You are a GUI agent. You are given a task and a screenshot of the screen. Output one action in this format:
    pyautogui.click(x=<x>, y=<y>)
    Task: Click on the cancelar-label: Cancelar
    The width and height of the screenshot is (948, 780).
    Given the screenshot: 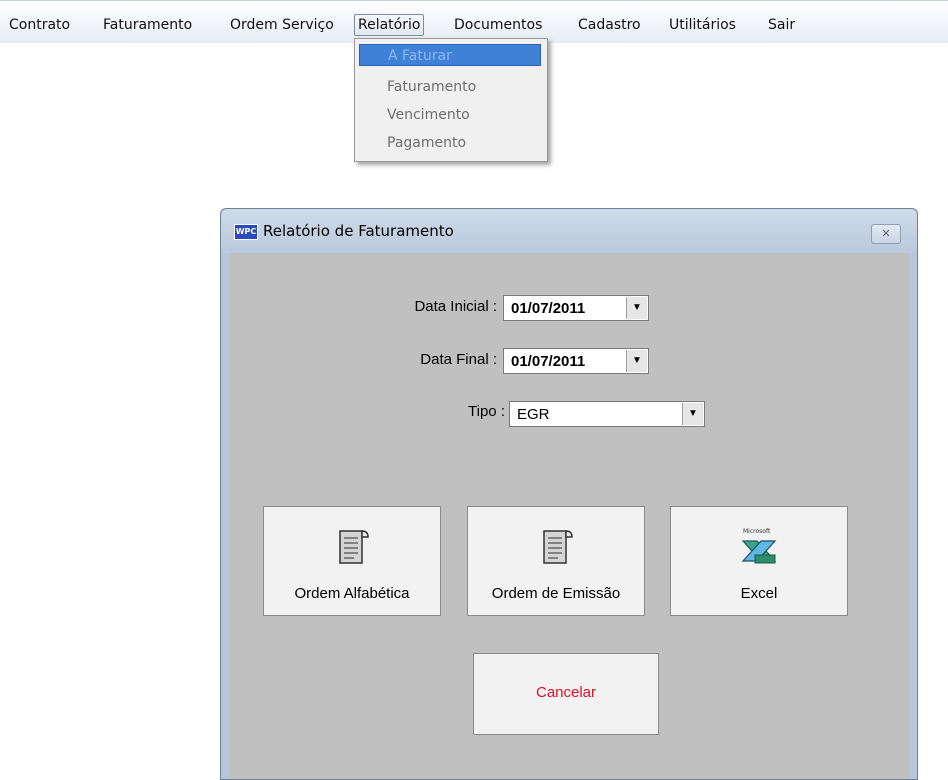 What is the action you would take?
    pyautogui.click(x=566, y=692)
    